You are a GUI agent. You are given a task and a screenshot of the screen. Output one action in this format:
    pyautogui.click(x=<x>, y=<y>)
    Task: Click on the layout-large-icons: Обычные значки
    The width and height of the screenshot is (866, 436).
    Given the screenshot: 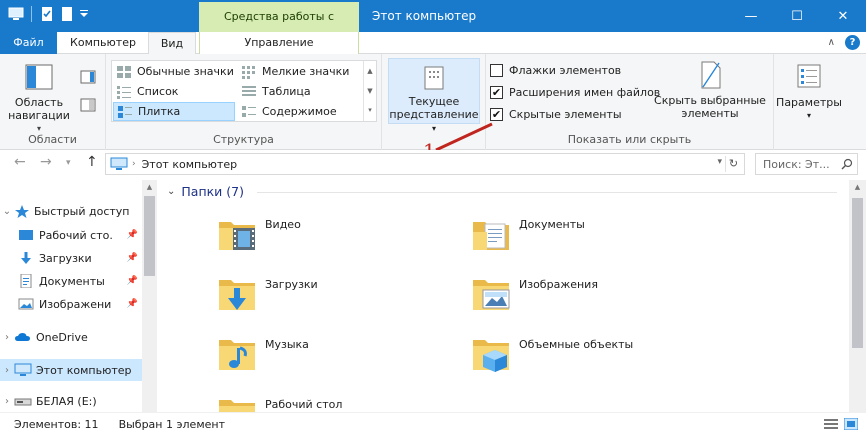 What is the action you would take?
    pyautogui.click(x=174, y=71)
    